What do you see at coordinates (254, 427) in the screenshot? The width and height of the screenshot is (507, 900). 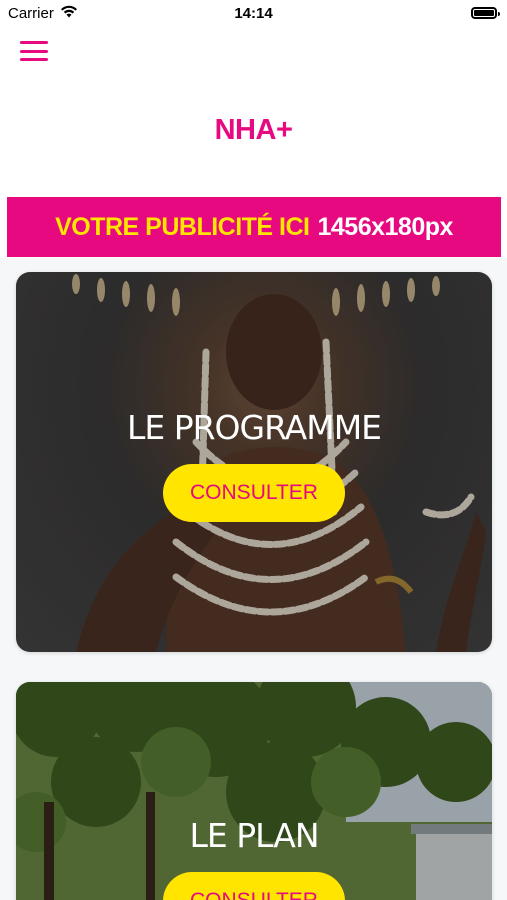 I see `card-title-program: LE PROGRAMME` at bounding box center [254, 427].